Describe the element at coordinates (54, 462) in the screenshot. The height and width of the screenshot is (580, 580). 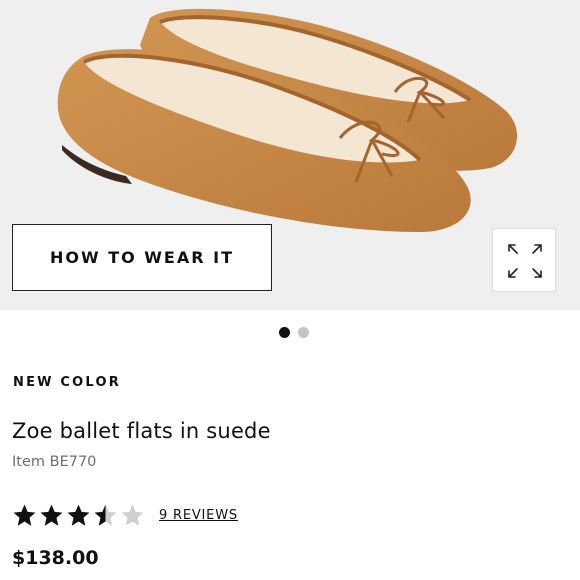
I see `item-number: Item BE770` at that location.